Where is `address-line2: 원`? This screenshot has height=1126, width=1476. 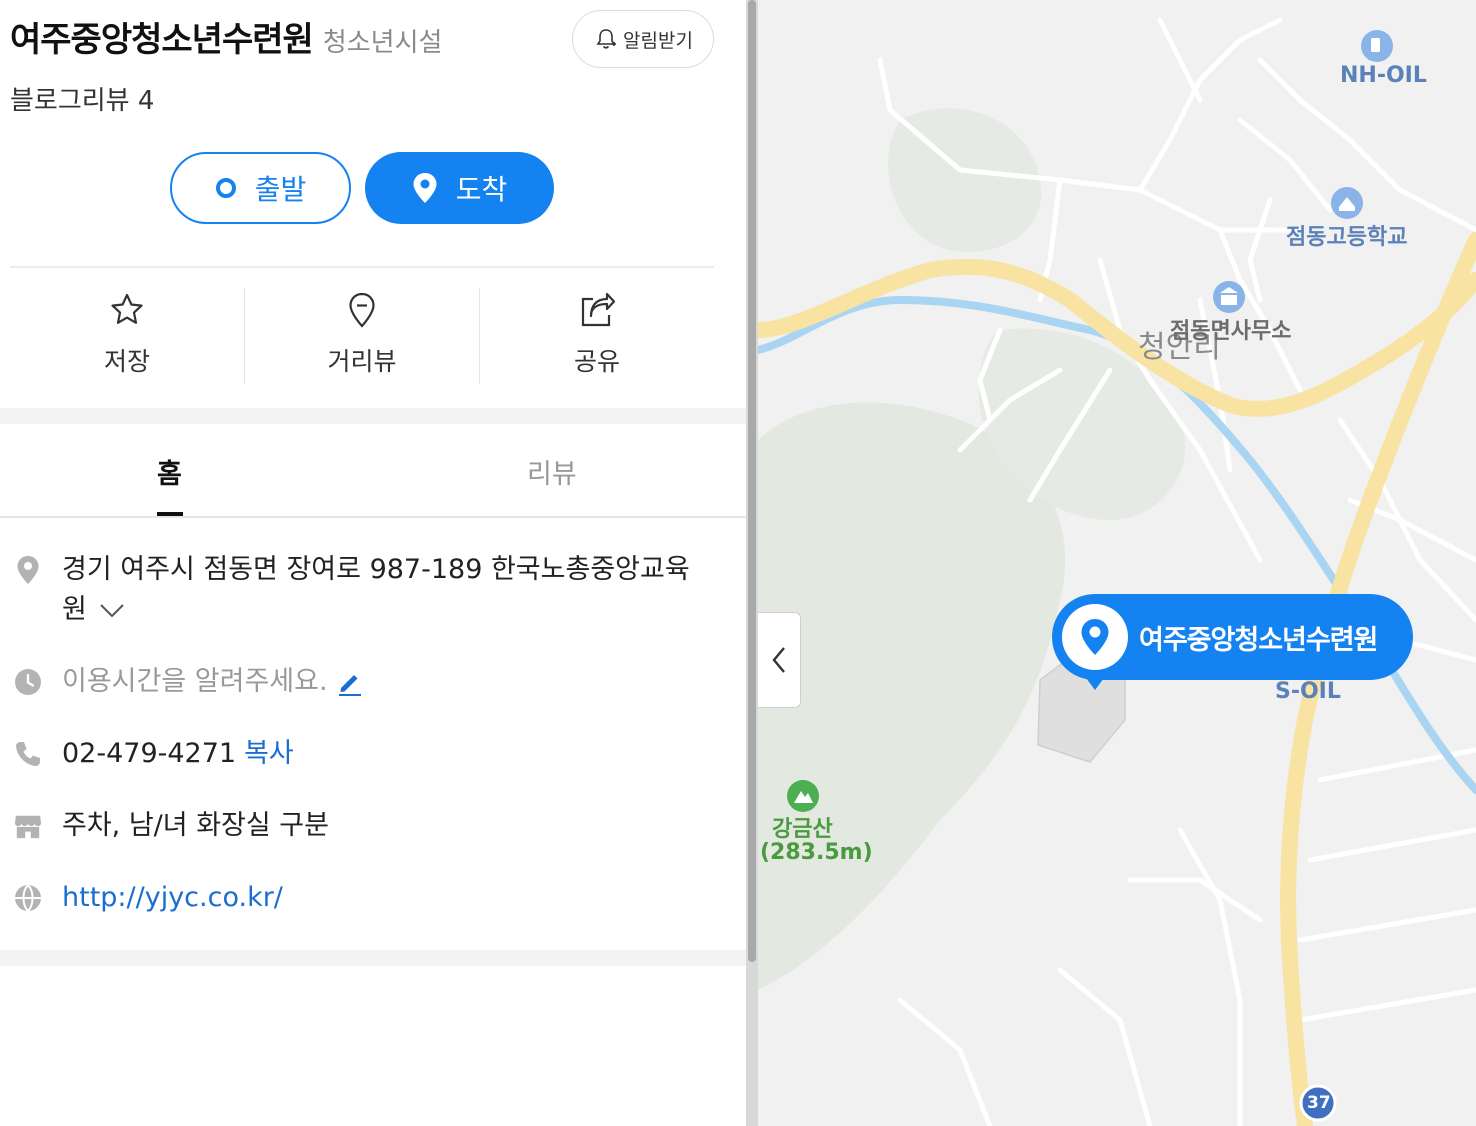 address-line2: 원 is located at coordinates (74, 609).